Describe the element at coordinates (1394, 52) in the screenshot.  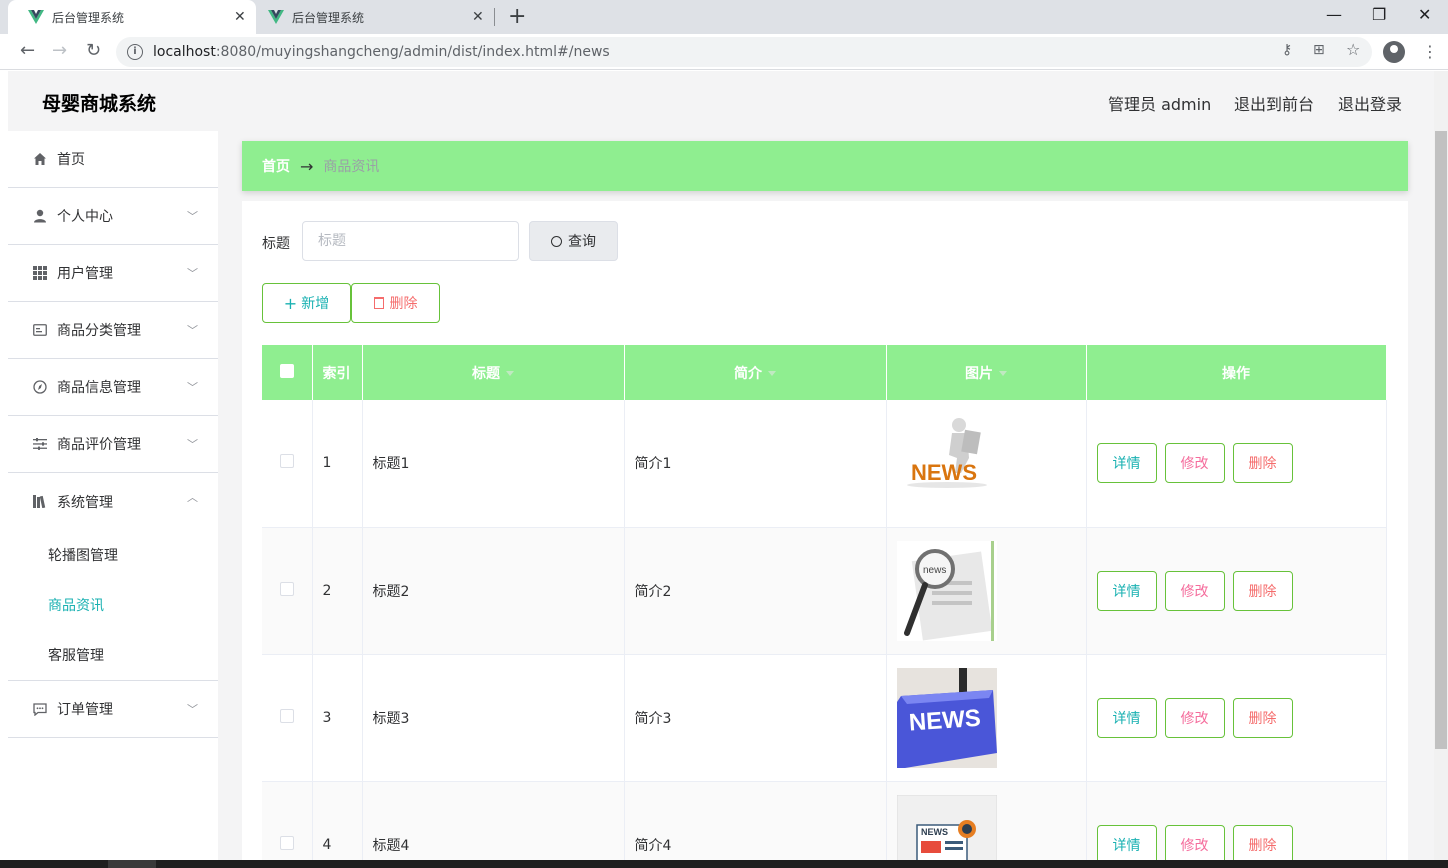
I see `profile-avatar` at that location.